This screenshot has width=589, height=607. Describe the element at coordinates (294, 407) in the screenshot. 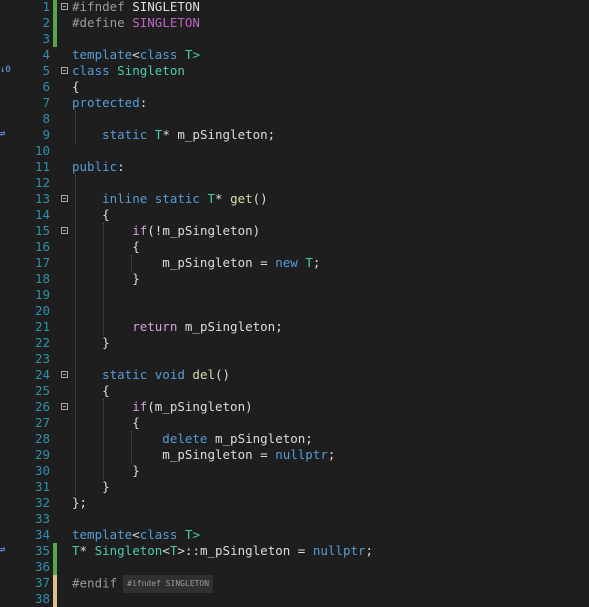

I see `code-line: 26 if(m_pSingleton)` at that location.